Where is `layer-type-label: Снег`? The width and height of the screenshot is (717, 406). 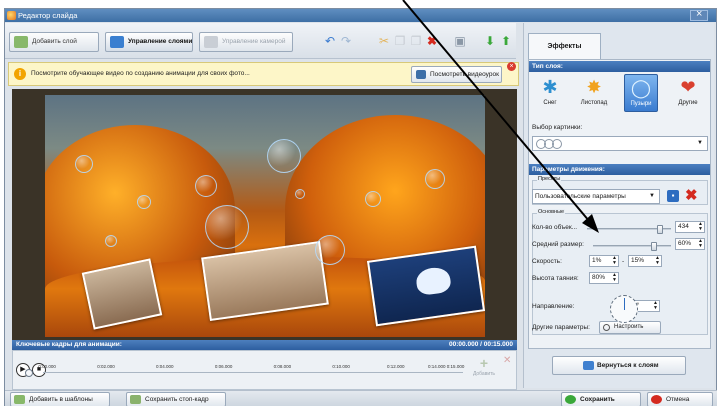
layer-type-label: Снег is located at coordinates (550, 103).